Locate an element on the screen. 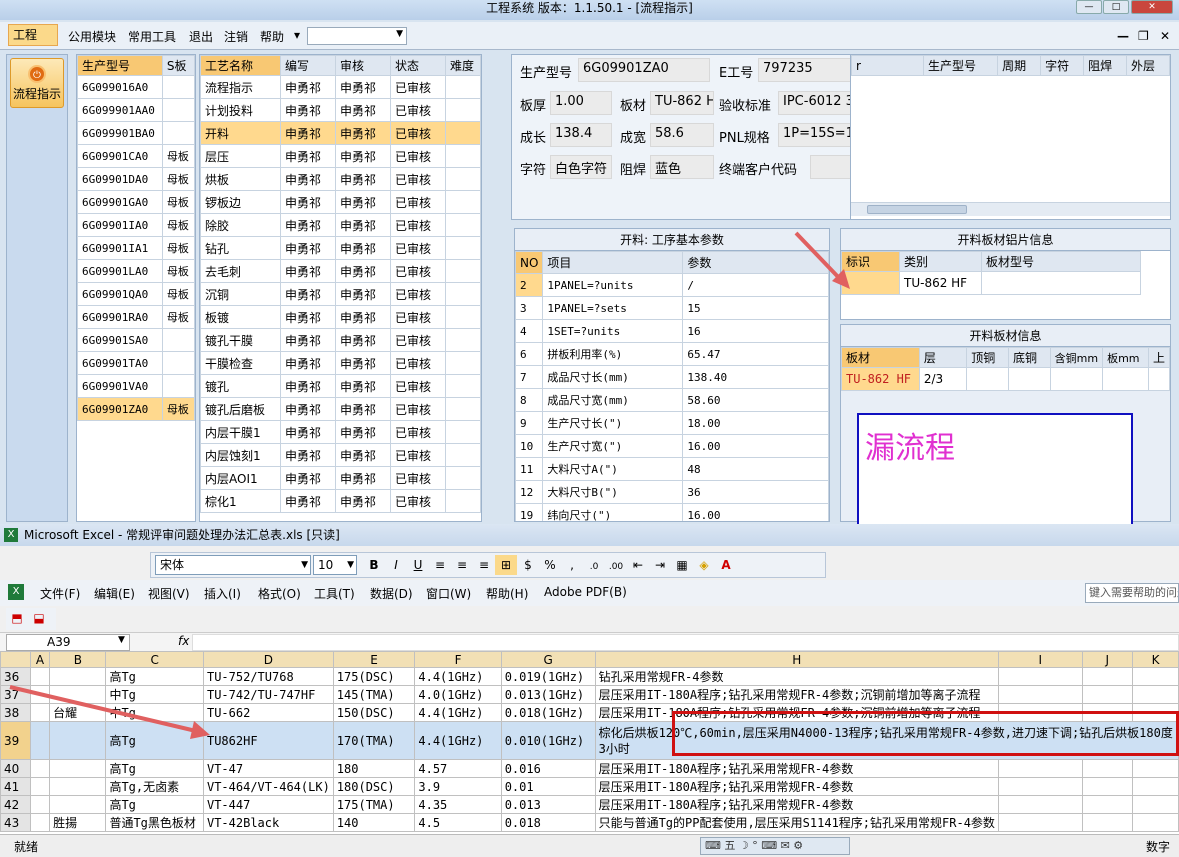  product-model-cell: 6G09901IA1 is located at coordinates (120, 248).